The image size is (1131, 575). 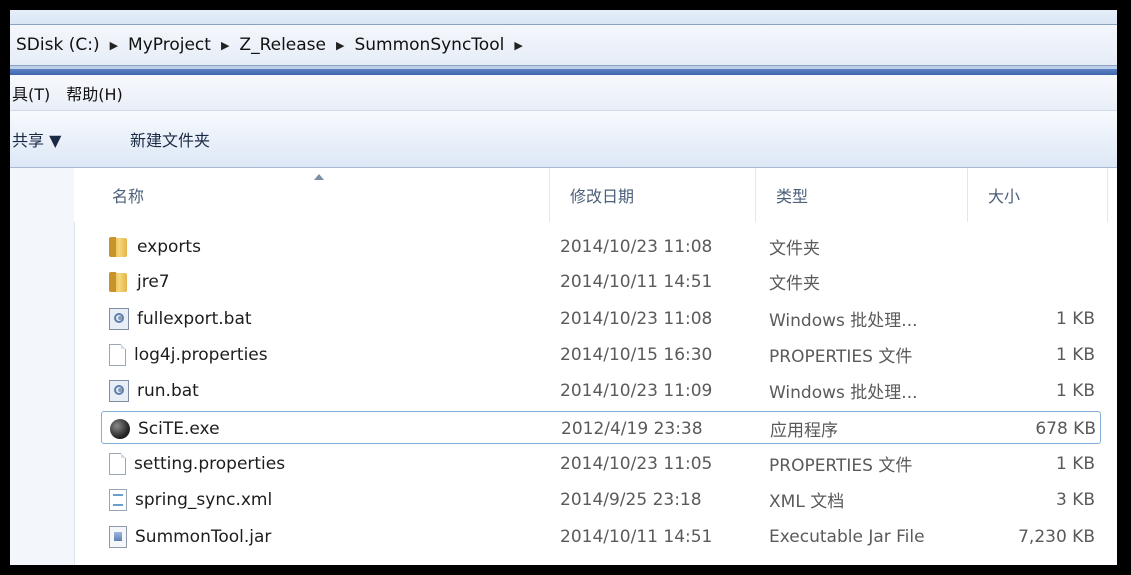 What do you see at coordinates (636, 463) in the screenshot?
I see `file-date: 2014/10/23 11:05` at bounding box center [636, 463].